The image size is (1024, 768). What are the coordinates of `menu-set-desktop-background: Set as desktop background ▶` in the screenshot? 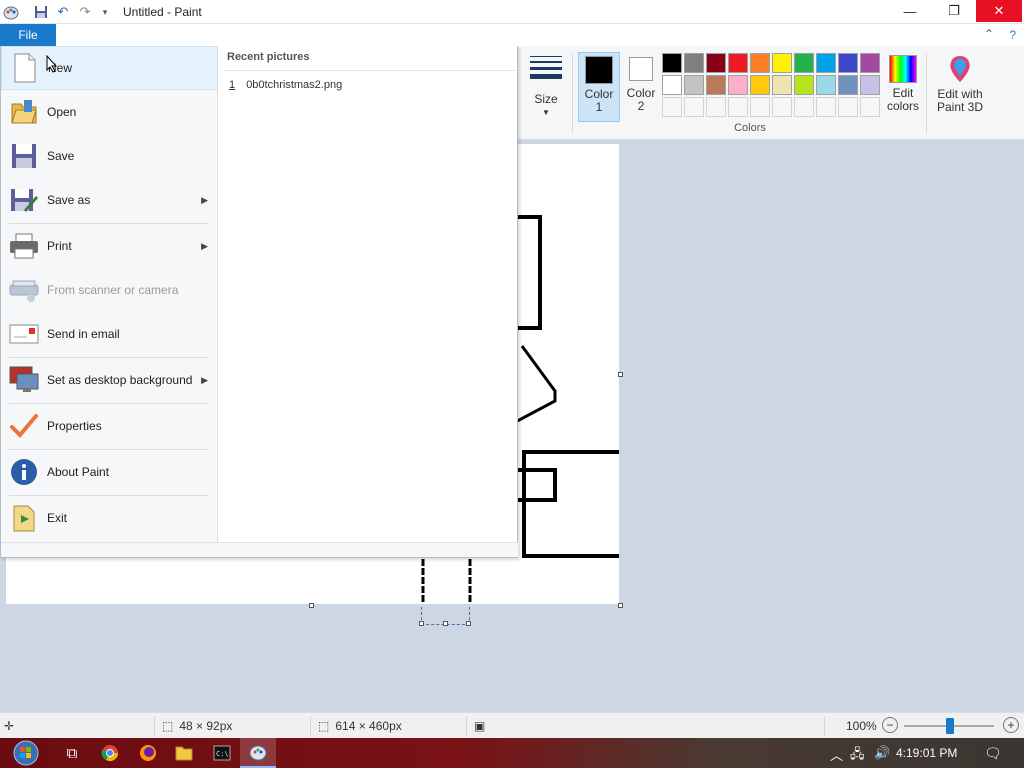 It's located at (109, 380).